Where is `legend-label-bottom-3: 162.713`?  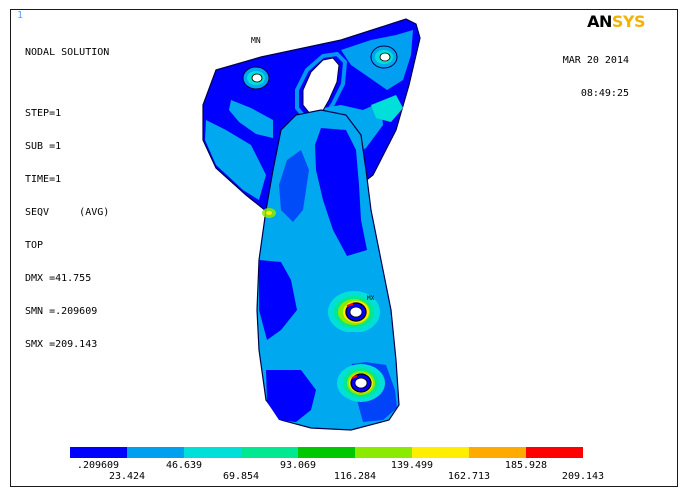
legend-label-bottom-3: 162.713 is located at coordinates (469, 476).